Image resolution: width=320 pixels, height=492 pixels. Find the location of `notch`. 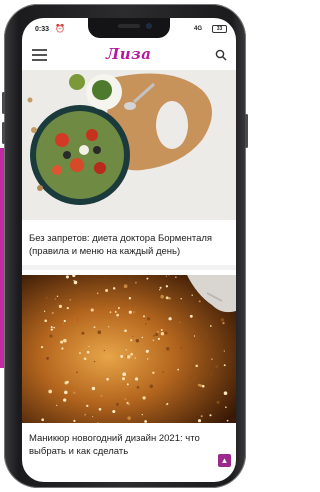

notch is located at coordinates (129, 28).